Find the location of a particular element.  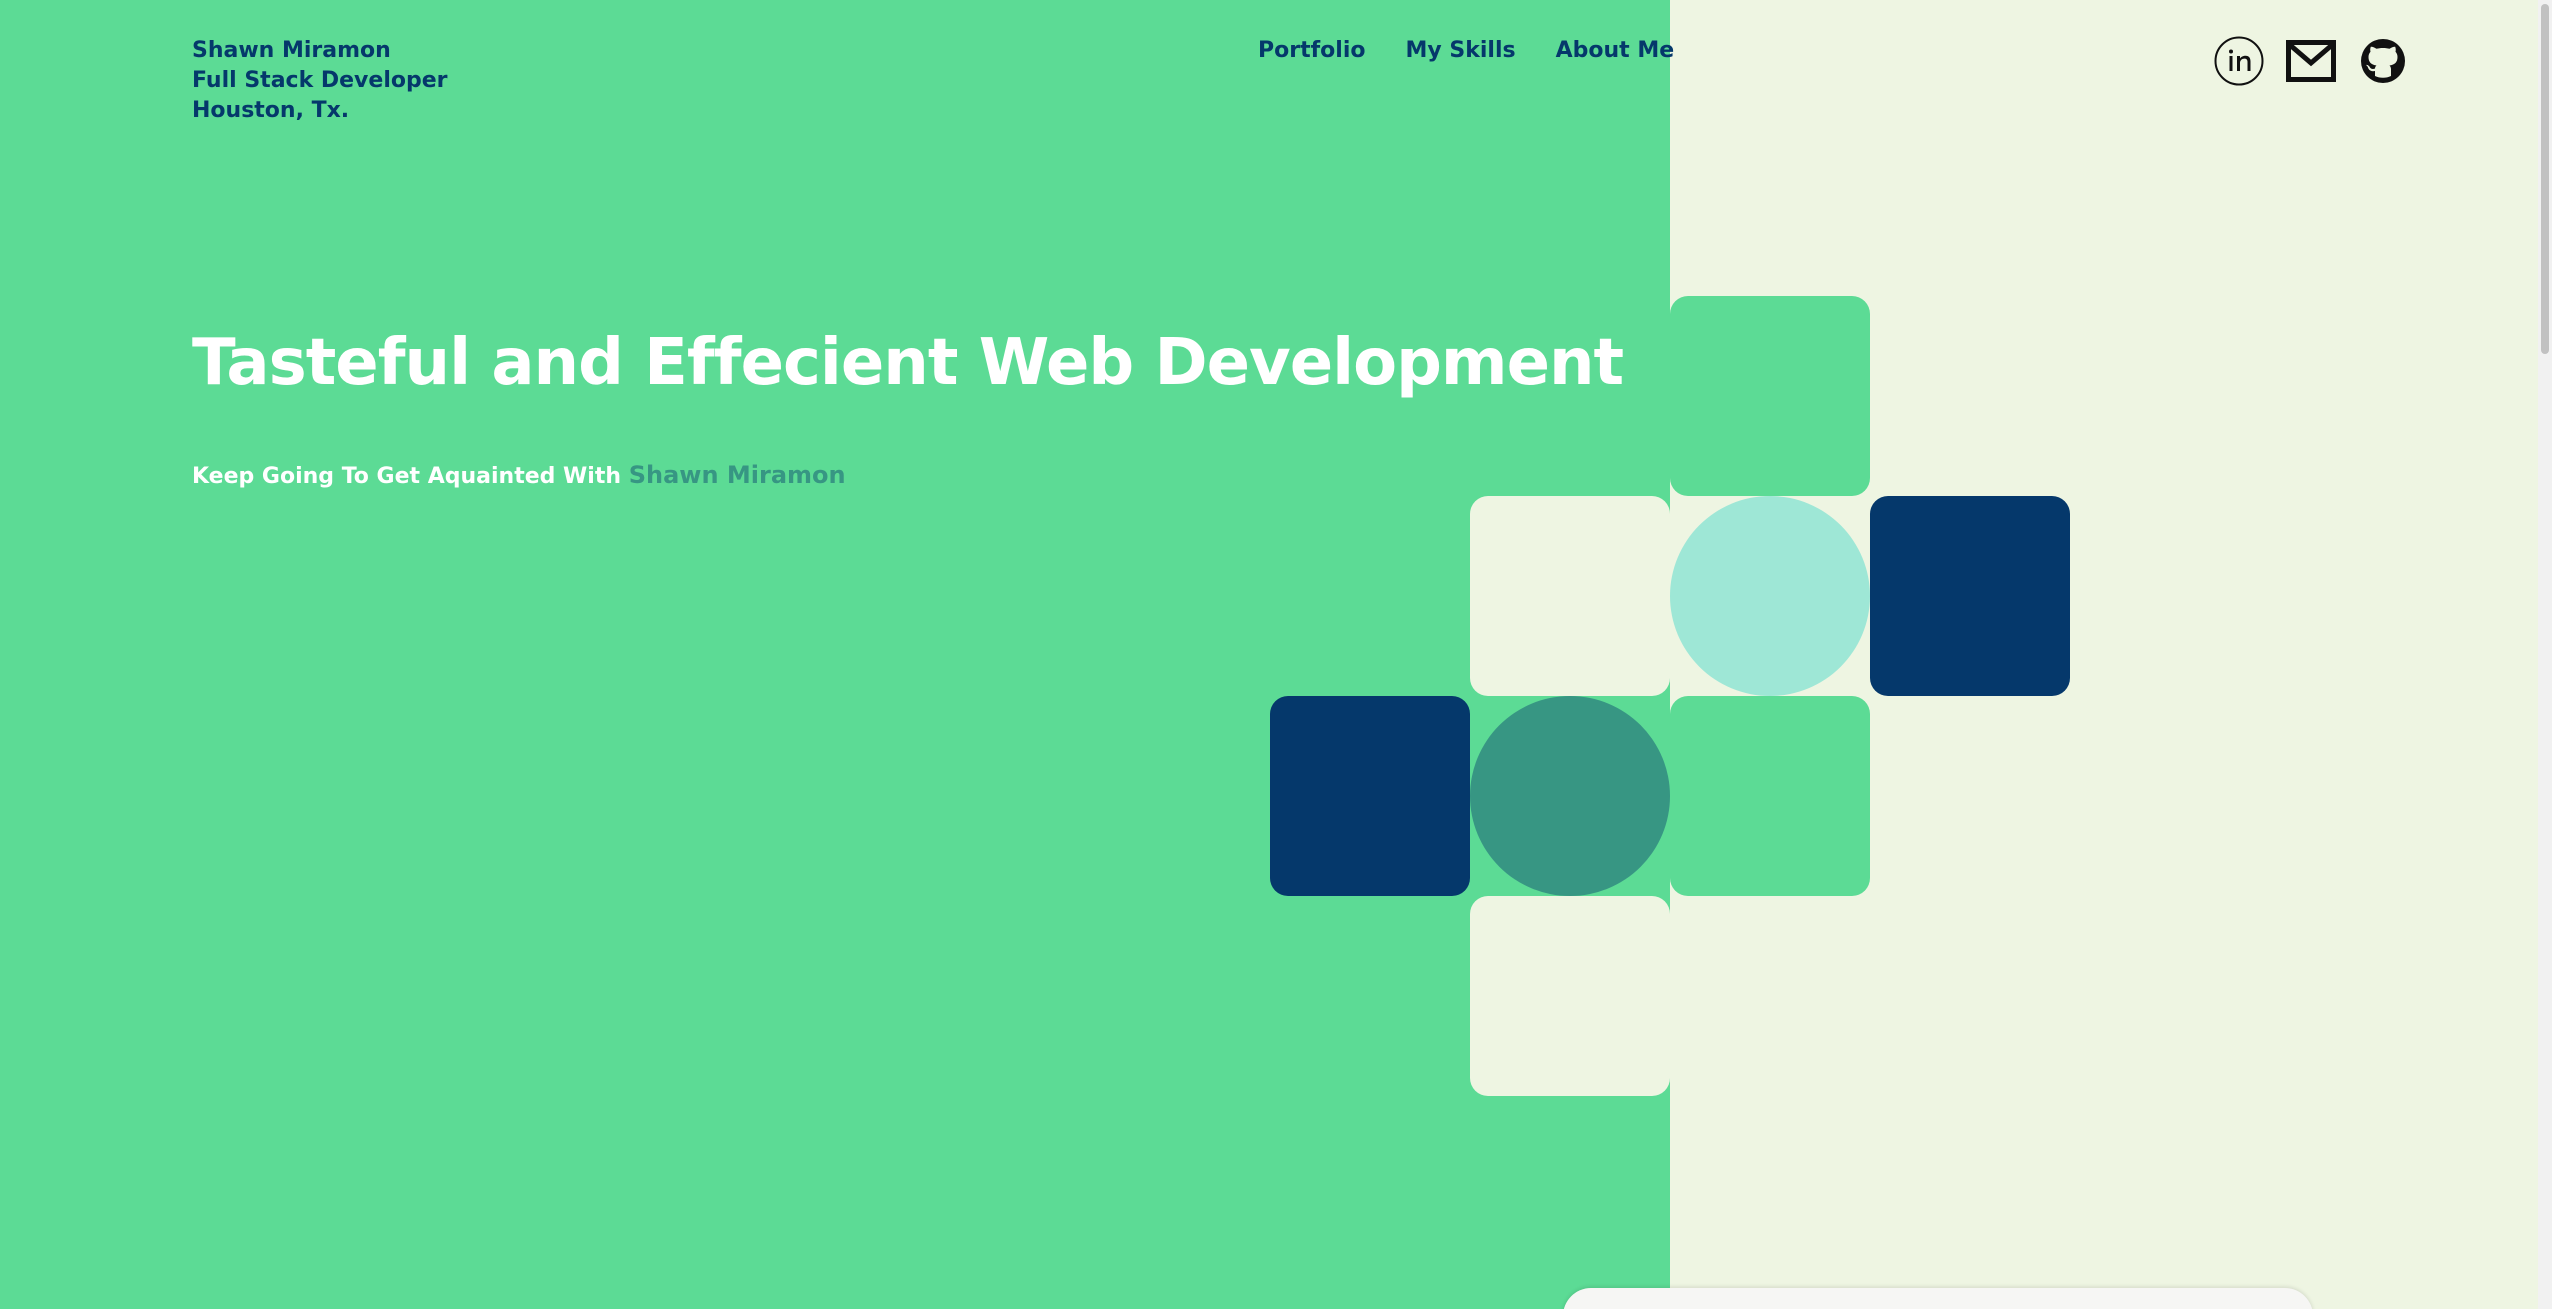

owner-name: Shawn Miramon is located at coordinates (291, 50).